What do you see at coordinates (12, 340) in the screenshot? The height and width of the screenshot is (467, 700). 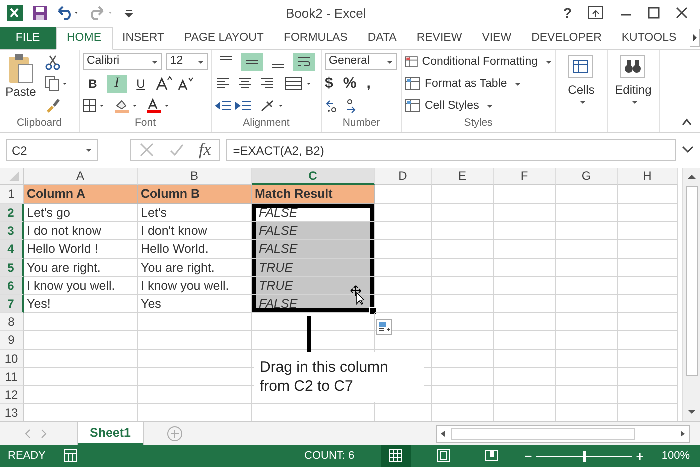 I see `row-header: 9` at bounding box center [12, 340].